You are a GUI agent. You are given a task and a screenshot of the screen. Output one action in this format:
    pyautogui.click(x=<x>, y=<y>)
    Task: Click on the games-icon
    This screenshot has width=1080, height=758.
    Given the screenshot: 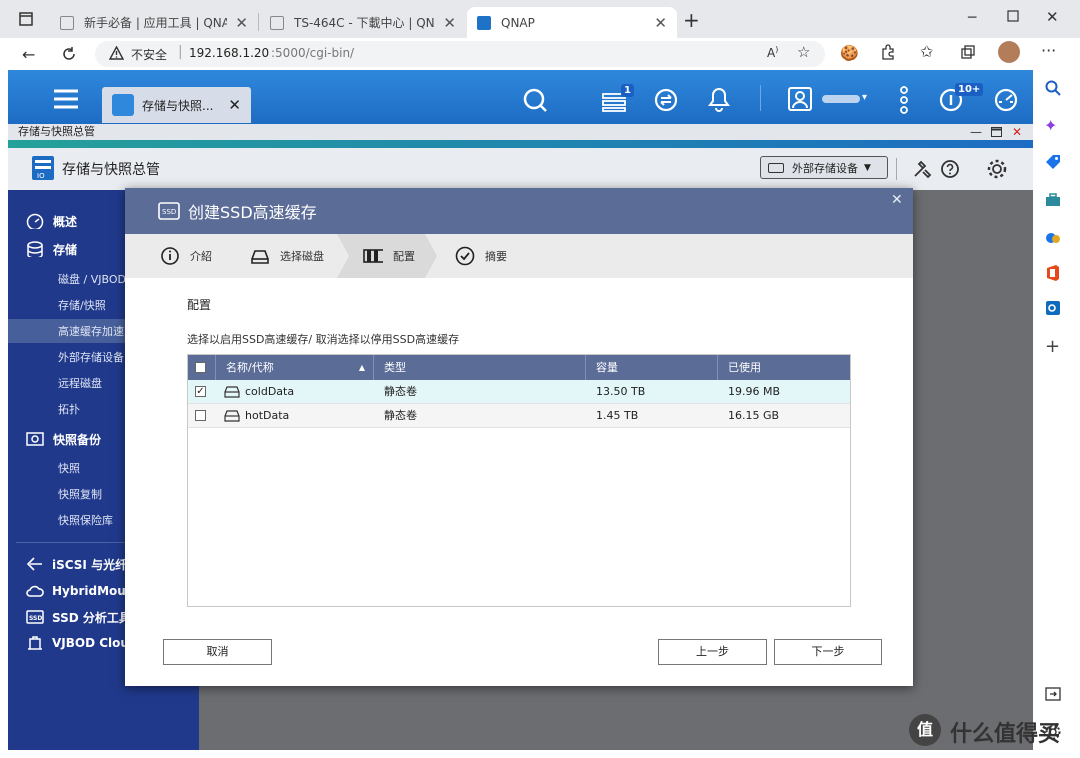 What is the action you would take?
    pyautogui.click(x=1053, y=238)
    